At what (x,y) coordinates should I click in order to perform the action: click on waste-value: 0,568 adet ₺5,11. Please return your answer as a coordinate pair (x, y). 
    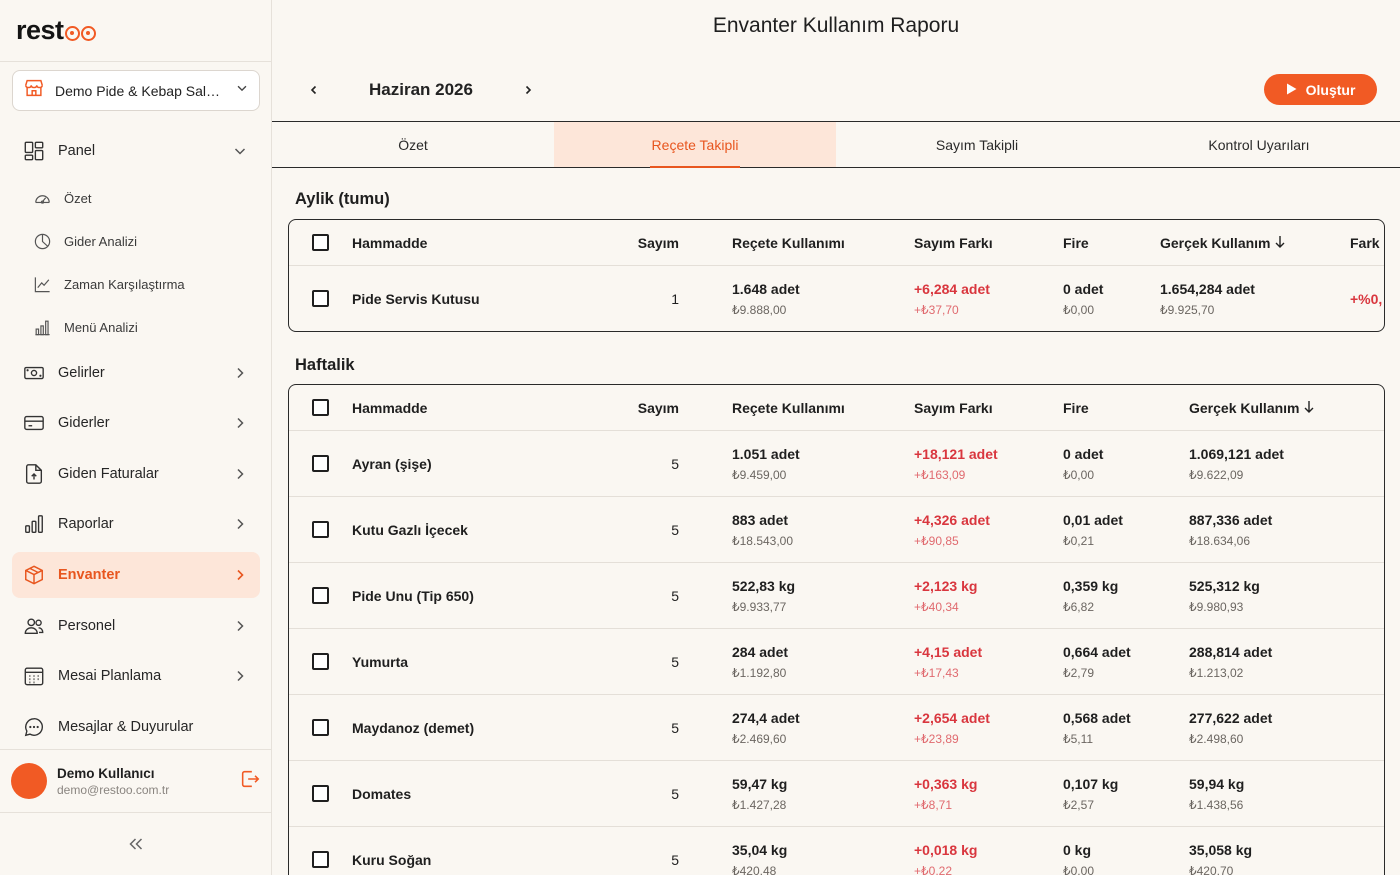
    Looking at the image, I should click on (1097, 727).